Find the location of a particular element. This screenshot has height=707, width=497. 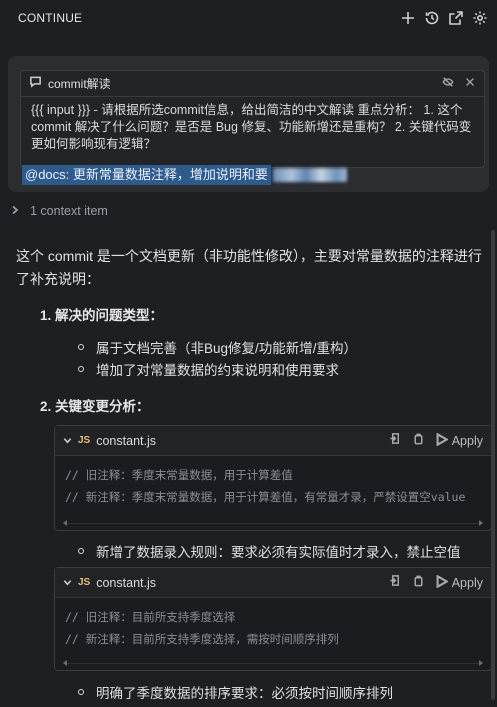

code-line: // 新注释：目前所支持季度选择，需按时间顺序排列 is located at coordinates (202, 639).